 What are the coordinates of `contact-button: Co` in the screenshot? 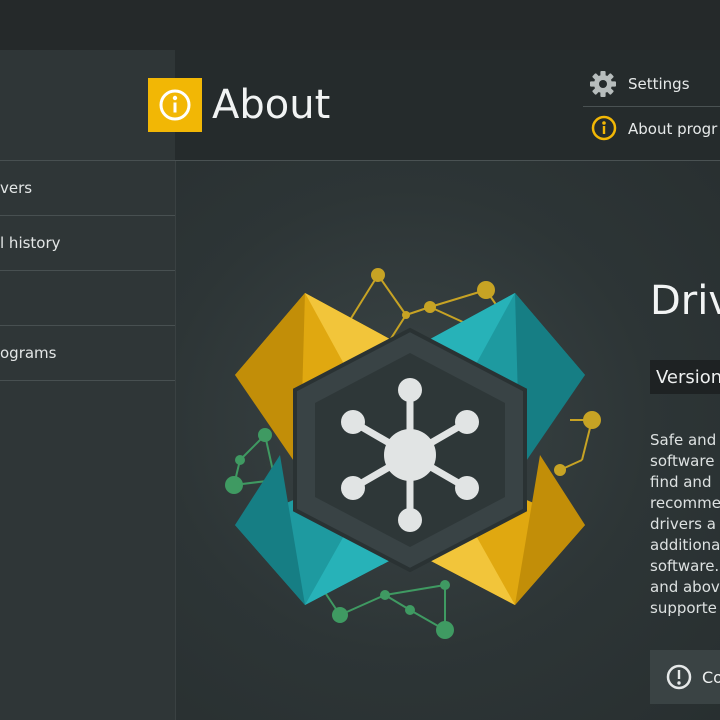 It's located at (685, 677).